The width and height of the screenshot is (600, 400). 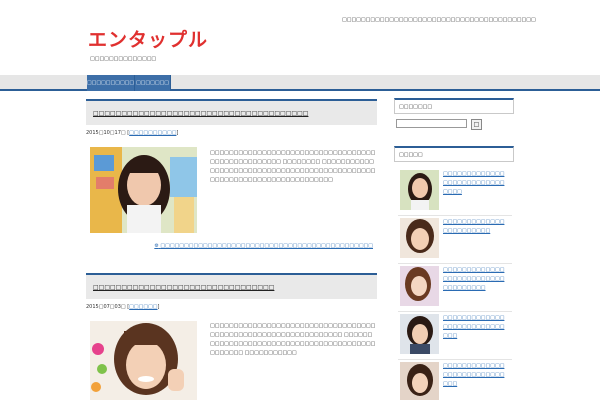 I want to click on post-date: 2015□07□03□, so click(x=106, y=307).